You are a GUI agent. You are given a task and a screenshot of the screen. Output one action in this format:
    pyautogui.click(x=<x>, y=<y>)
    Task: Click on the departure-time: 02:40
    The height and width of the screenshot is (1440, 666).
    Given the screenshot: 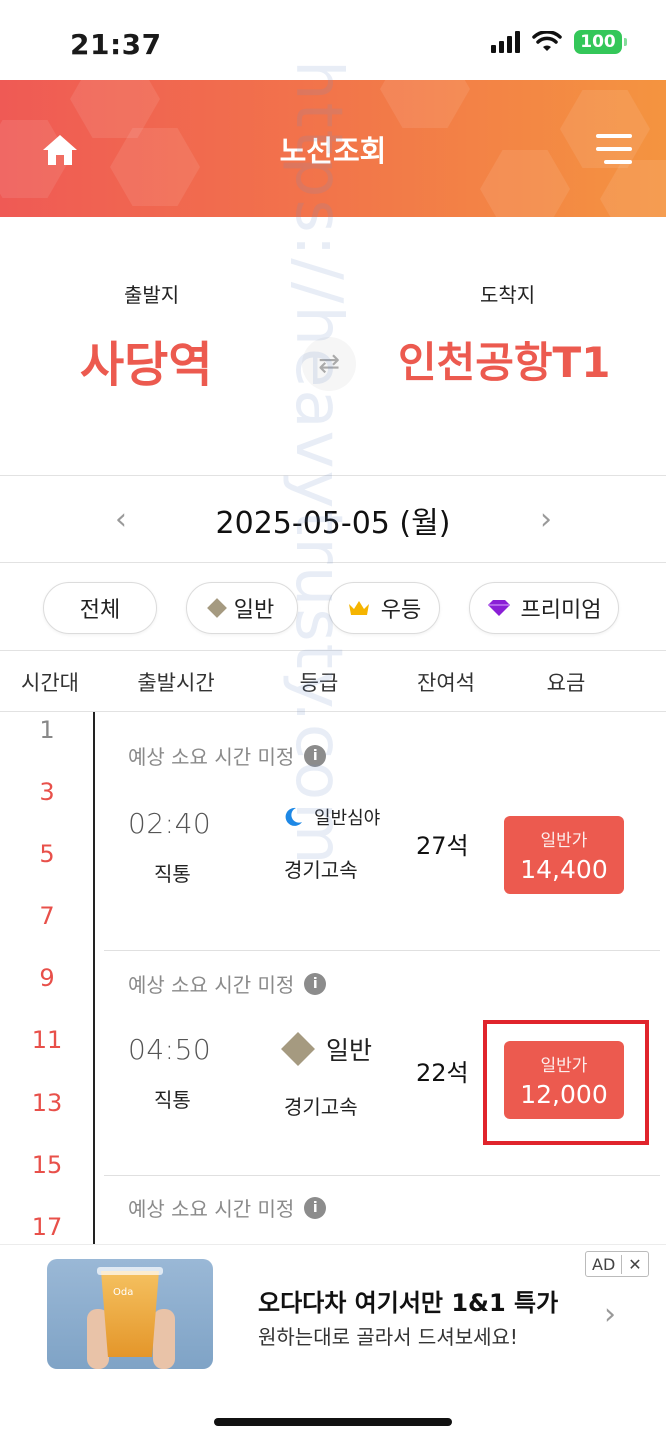 What is the action you would take?
    pyautogui.click(x=170, y=823)
    